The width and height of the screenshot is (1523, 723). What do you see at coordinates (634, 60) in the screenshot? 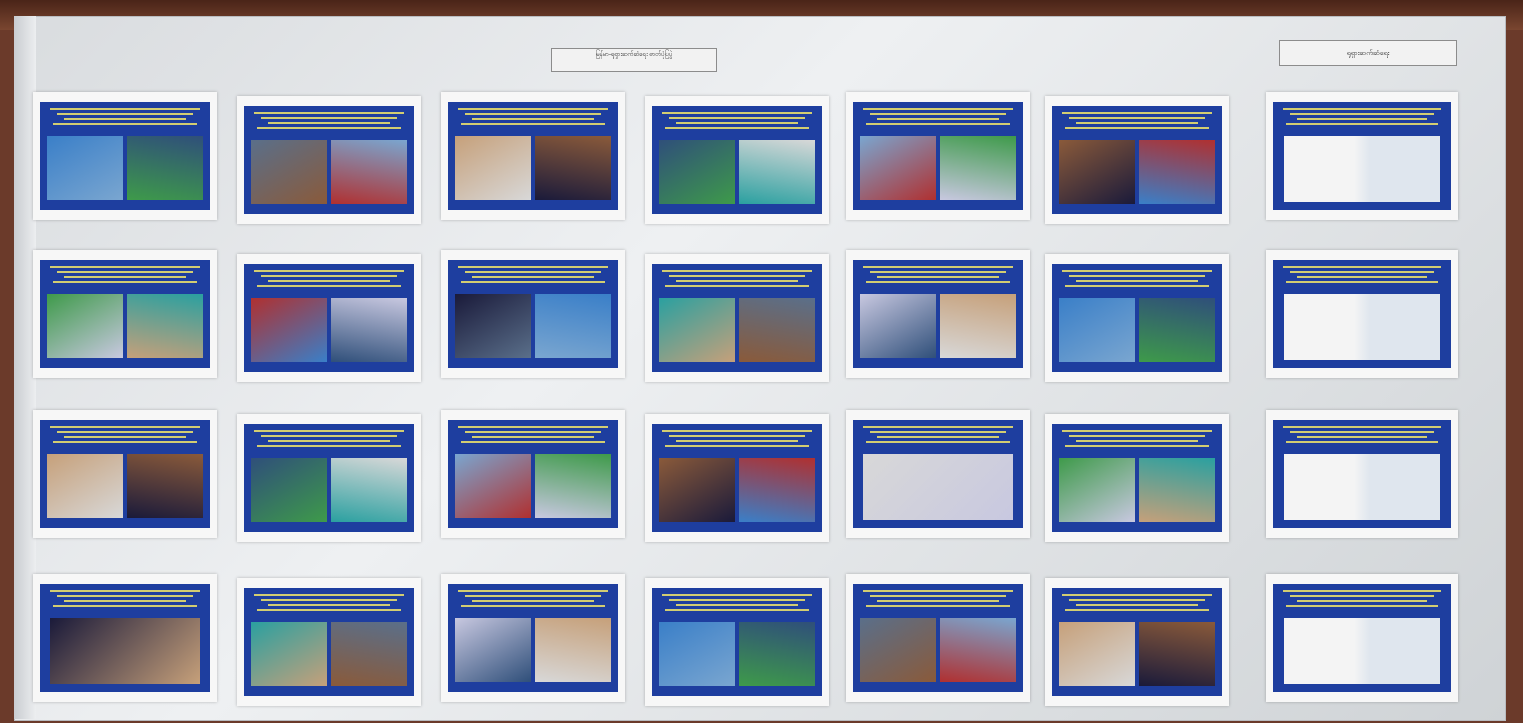
I see `board-header-label: မြန်မာ-ရုရှားဆက်ဆံရေး ဓာတ်ပုံပြပွဲ` at bounding box center [634, 60].